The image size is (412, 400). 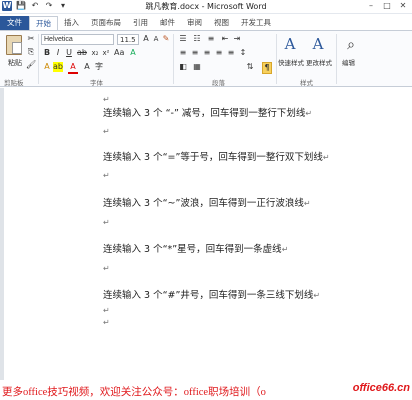 I want to click on char-shading-icon: A, so click(x=87, y=67).